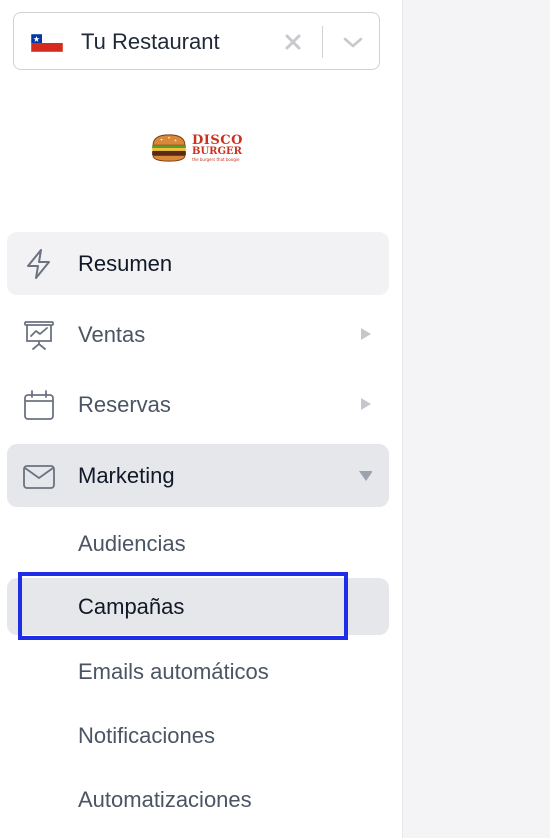  What do you see at coordinates (39, 477) in the screenshot?
I see `mail-icon` at bounding box center [39, 477].